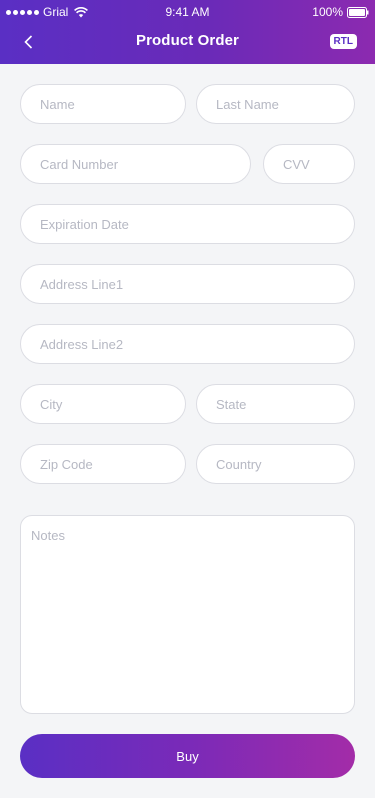 The image size is (375, 798). I want to click on expiration-date-input: Expiration Date, so click(187, 224).